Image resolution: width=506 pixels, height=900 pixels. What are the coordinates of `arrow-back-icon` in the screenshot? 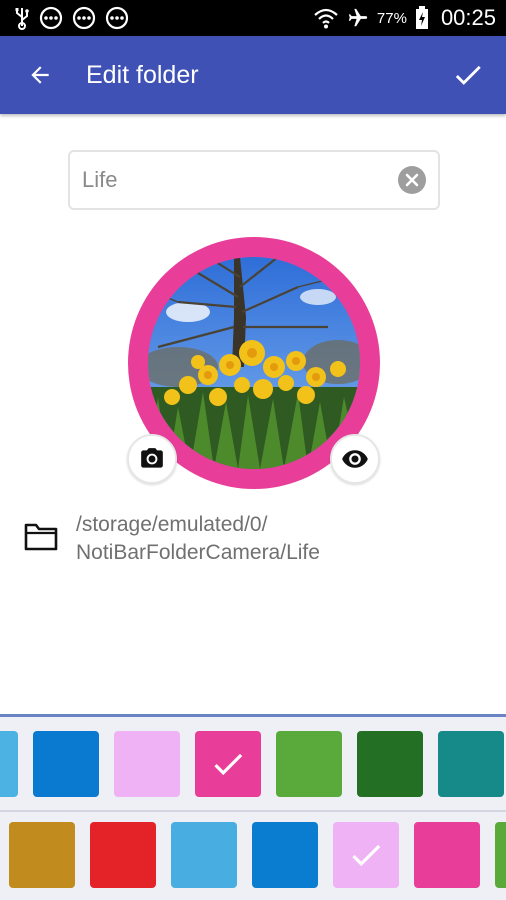 It's located at (40, 75).